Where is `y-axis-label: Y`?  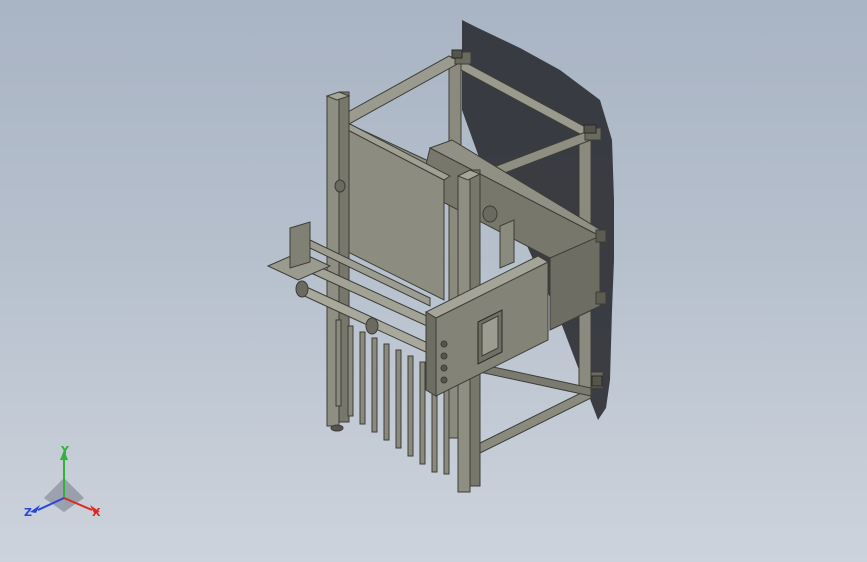 y-axis-label: Y is located at coordinates (65, 451).